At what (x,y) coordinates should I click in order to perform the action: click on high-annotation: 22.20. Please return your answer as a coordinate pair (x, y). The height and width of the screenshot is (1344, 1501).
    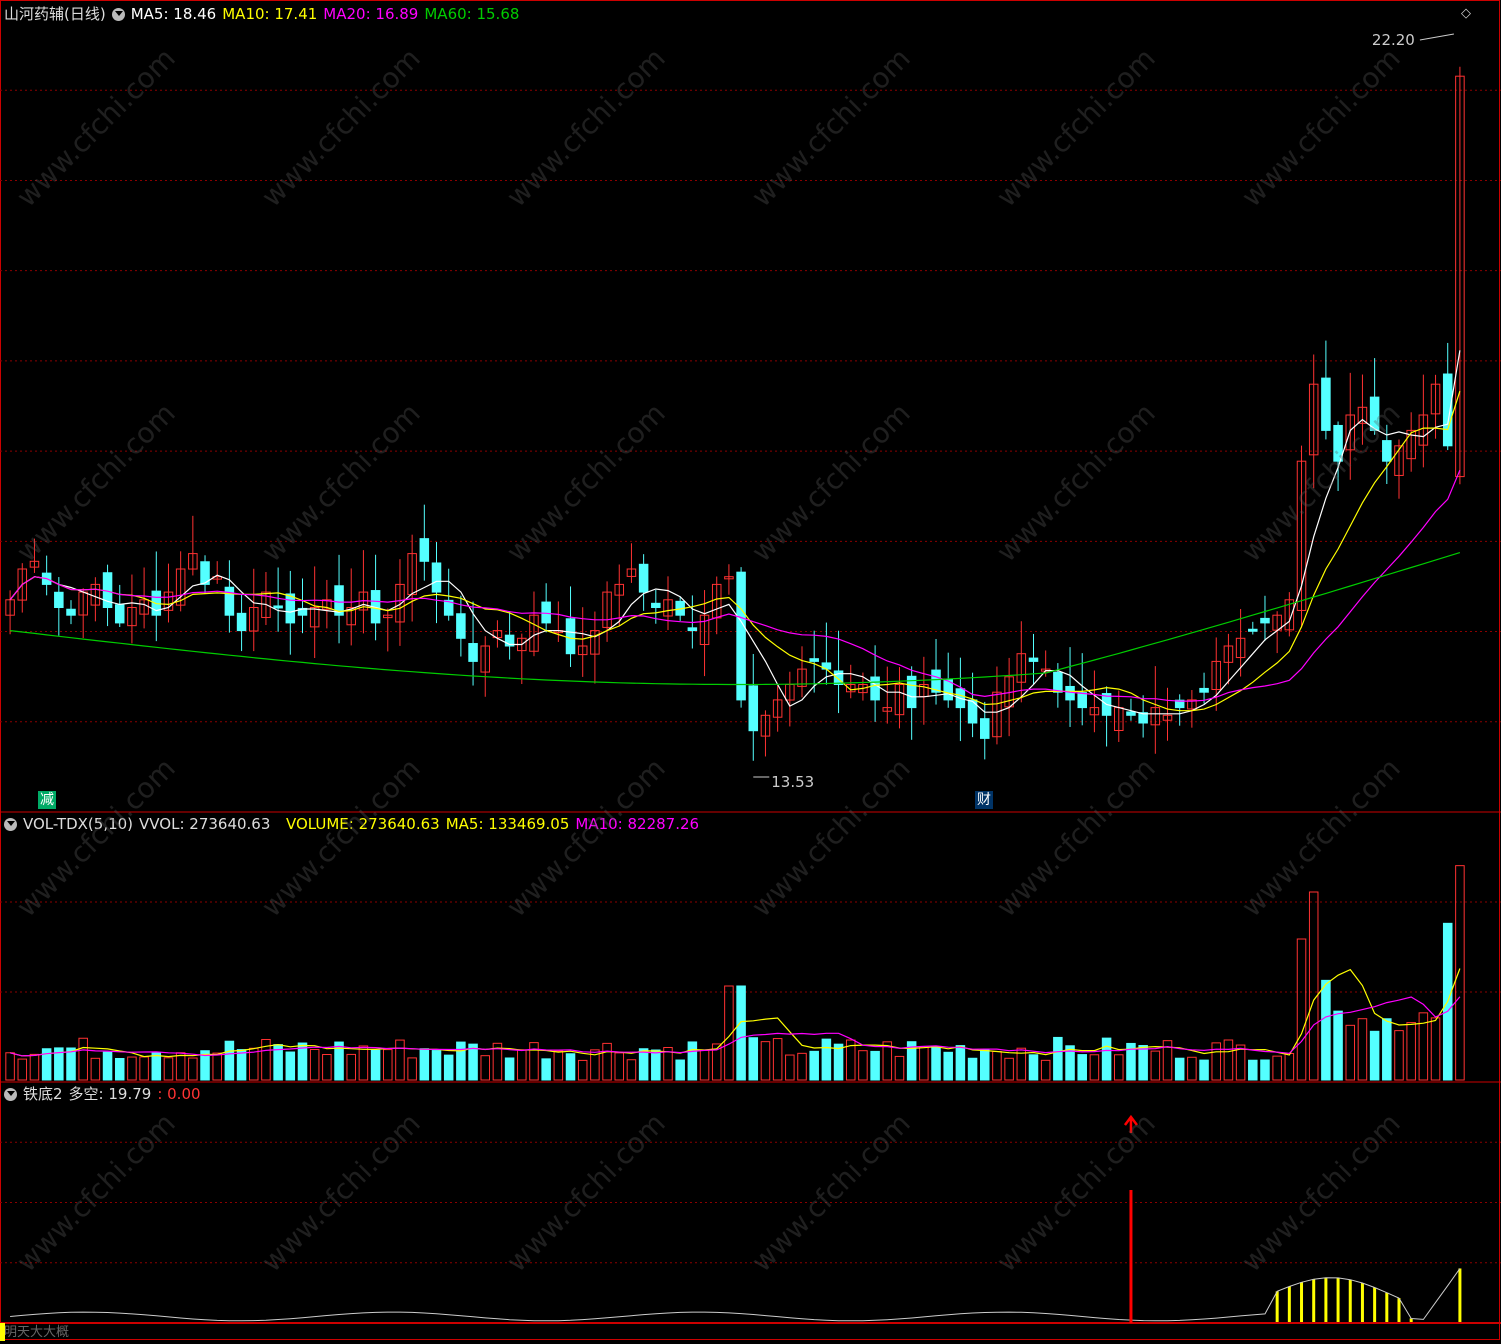
    Looking at the image, I should click on (1393, 40).